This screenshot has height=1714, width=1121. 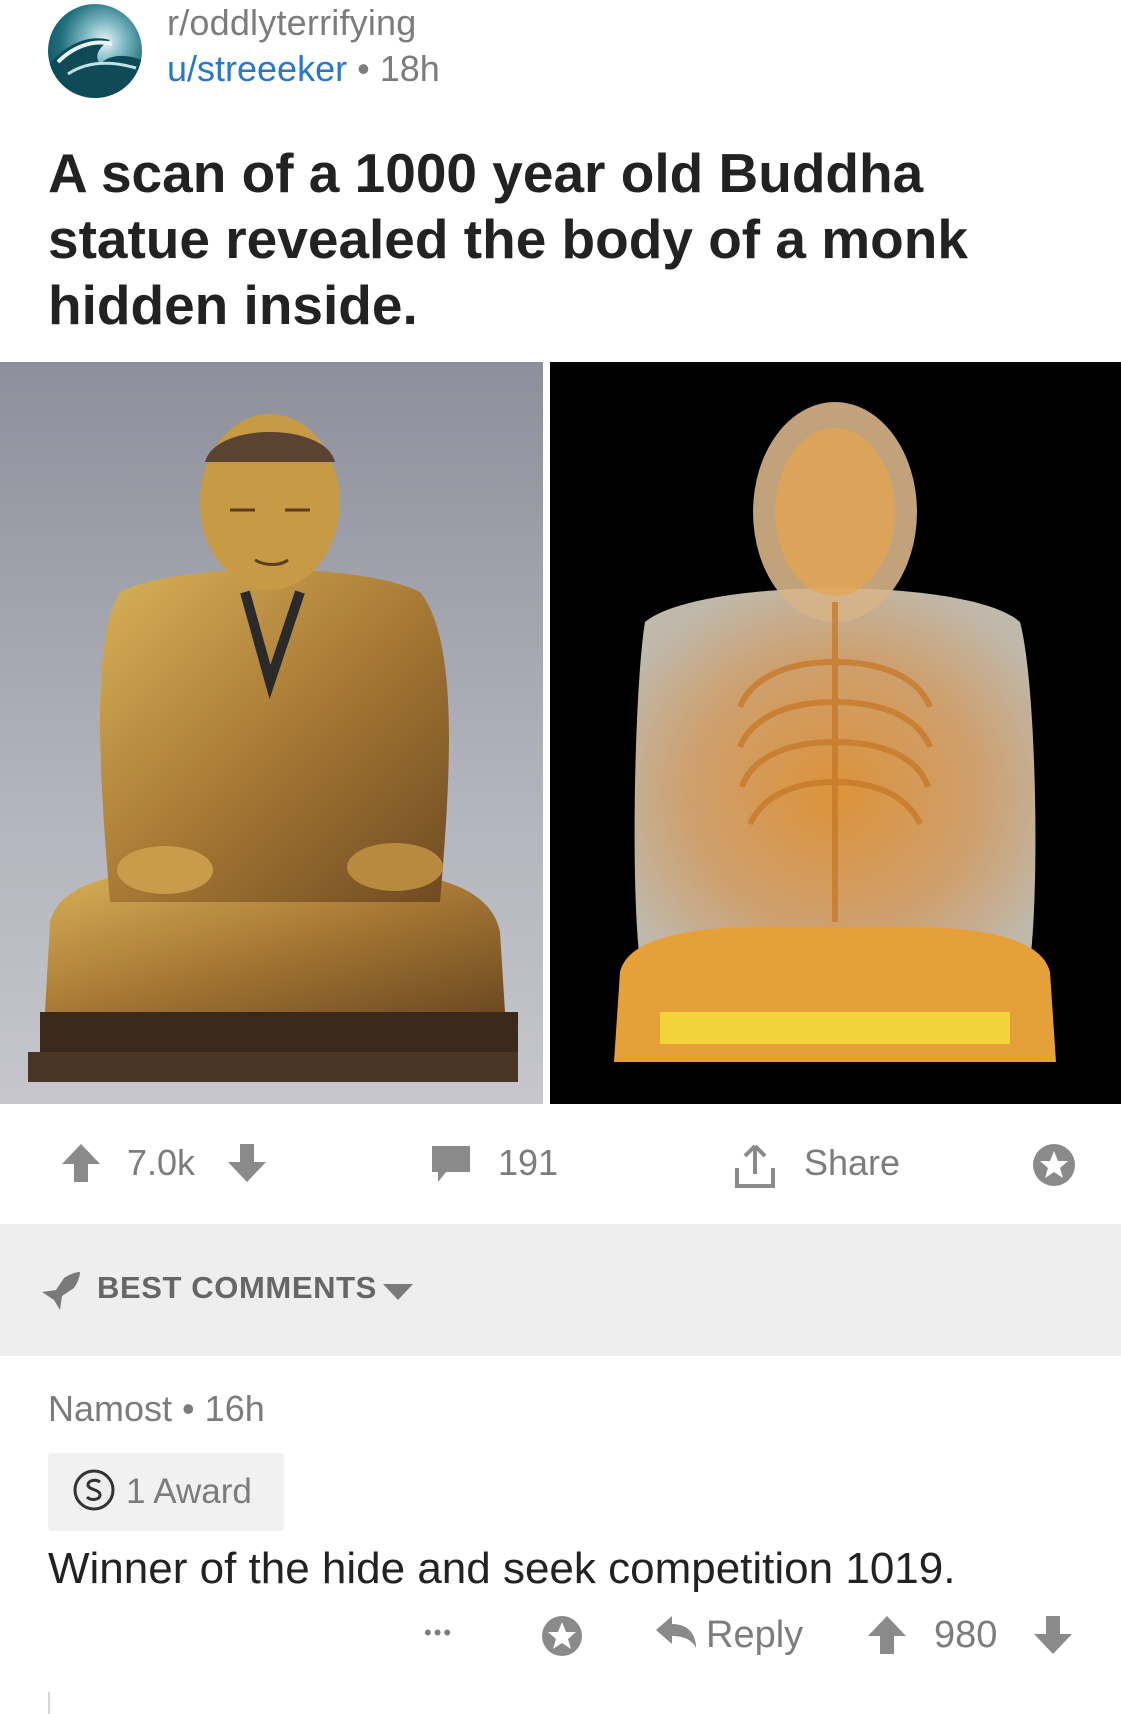 What do you see at coordinates (234, 1408) in the screenshot?
I see `comment-age: 16h` at bounding box center [234, 1408].